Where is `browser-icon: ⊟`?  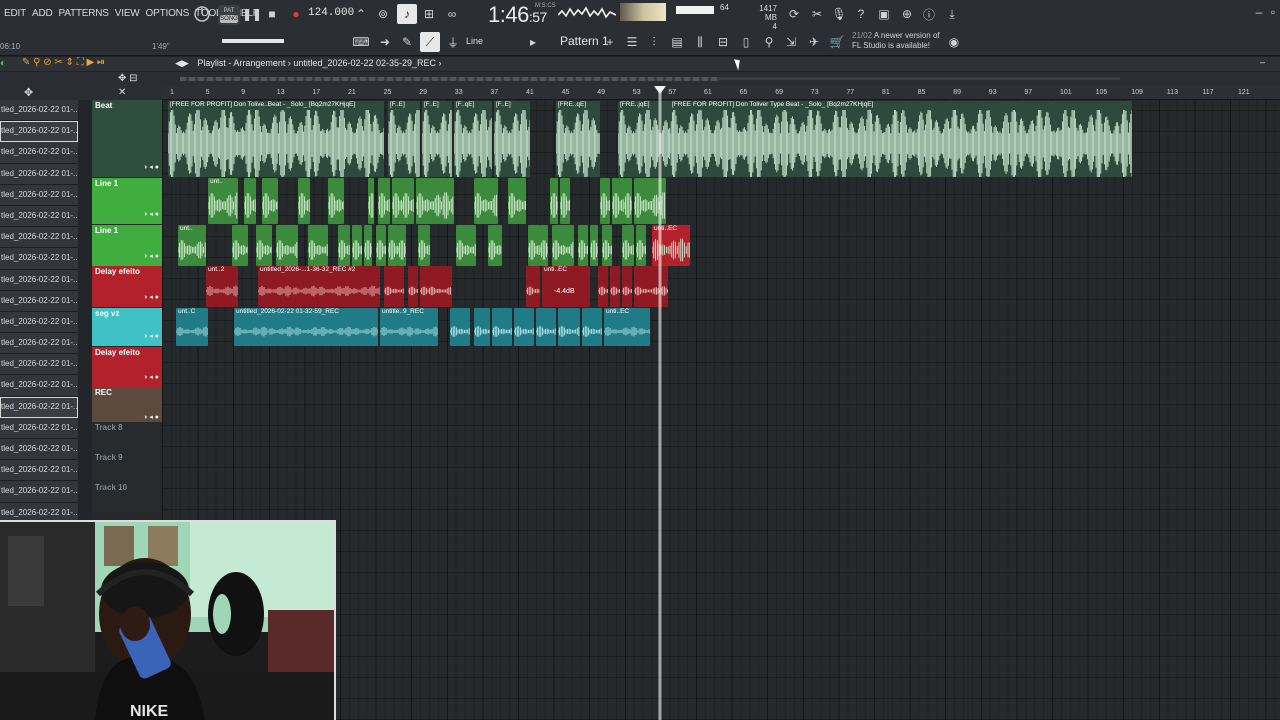 browser-icon: ⊟ is located at coordinates (723, 42).